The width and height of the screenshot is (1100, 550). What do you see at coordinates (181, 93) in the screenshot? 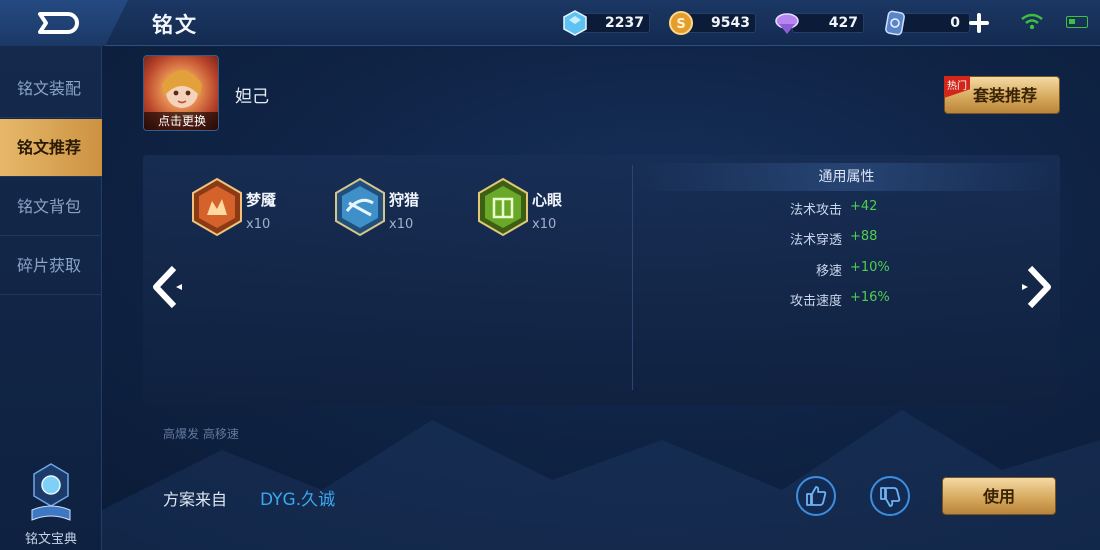
I see `hero-avatar: 点击更换` at bounding box center [181, 93].